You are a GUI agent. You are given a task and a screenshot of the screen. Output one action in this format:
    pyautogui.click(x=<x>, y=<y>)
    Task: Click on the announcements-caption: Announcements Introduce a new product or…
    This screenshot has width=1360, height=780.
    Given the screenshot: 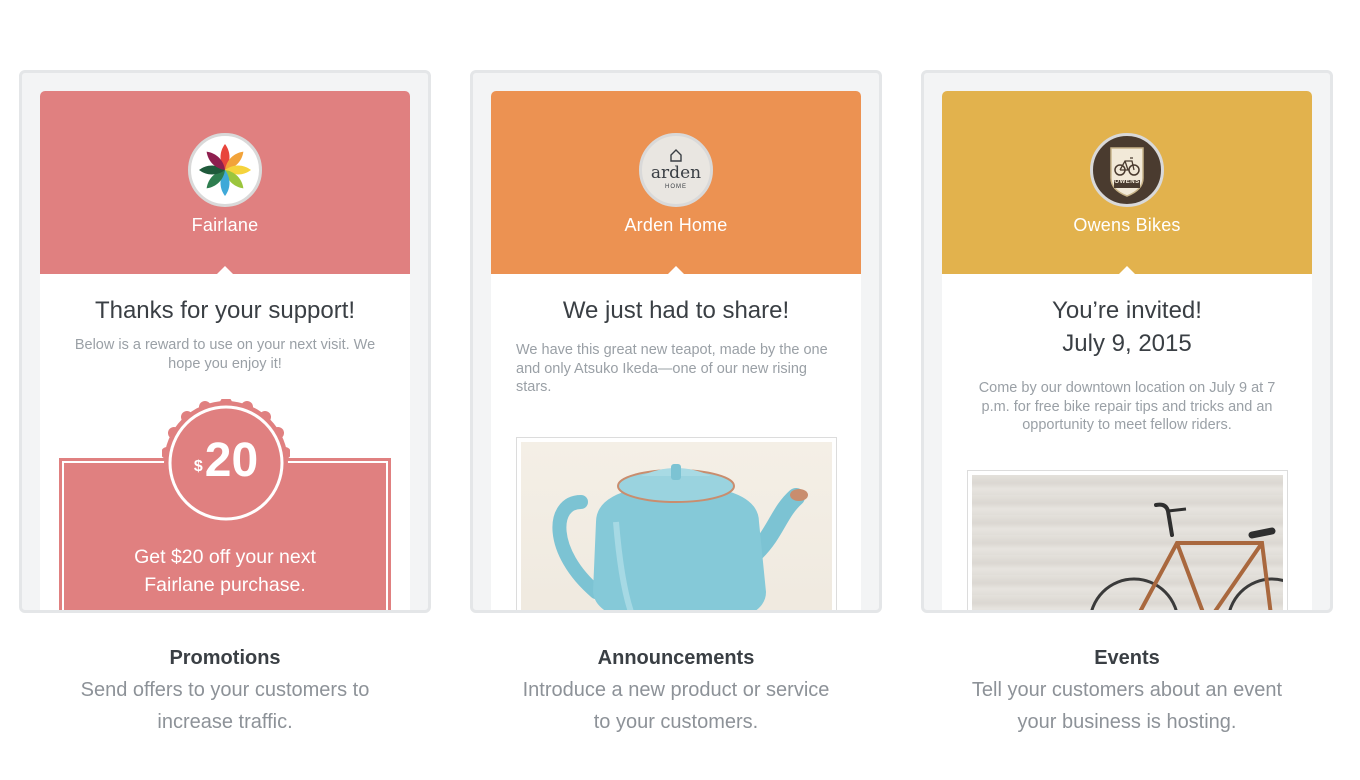 What is the action you would take?
    pyautogui.click(x=676, y=691)
    